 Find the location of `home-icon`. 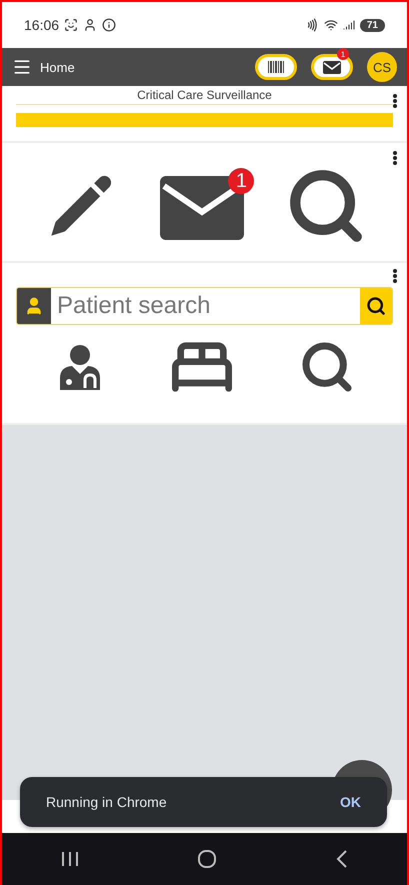

home-icon is located at coordinates (207, 859).